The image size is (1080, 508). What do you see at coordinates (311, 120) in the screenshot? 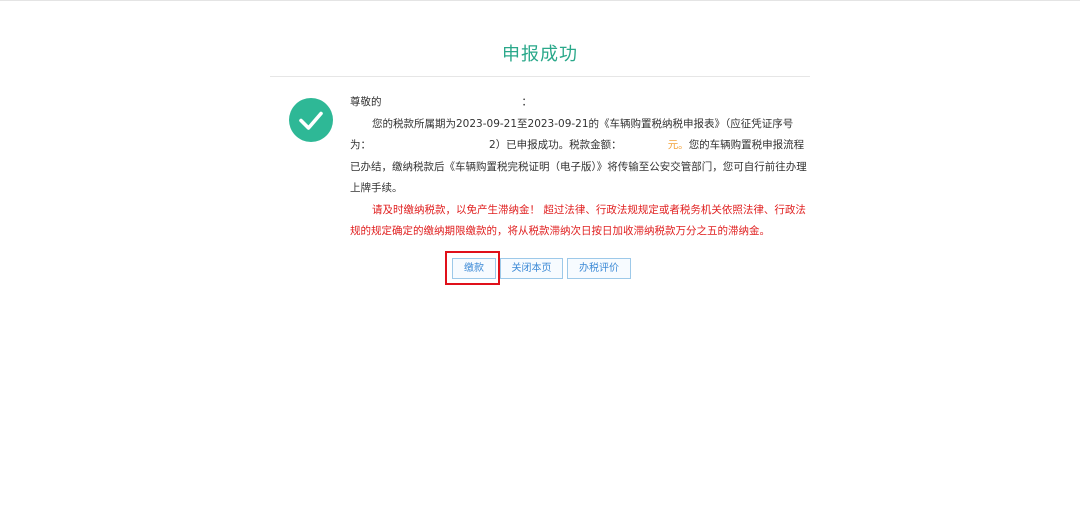
I see `check-circle-icon` at bounding box center [311, 120].